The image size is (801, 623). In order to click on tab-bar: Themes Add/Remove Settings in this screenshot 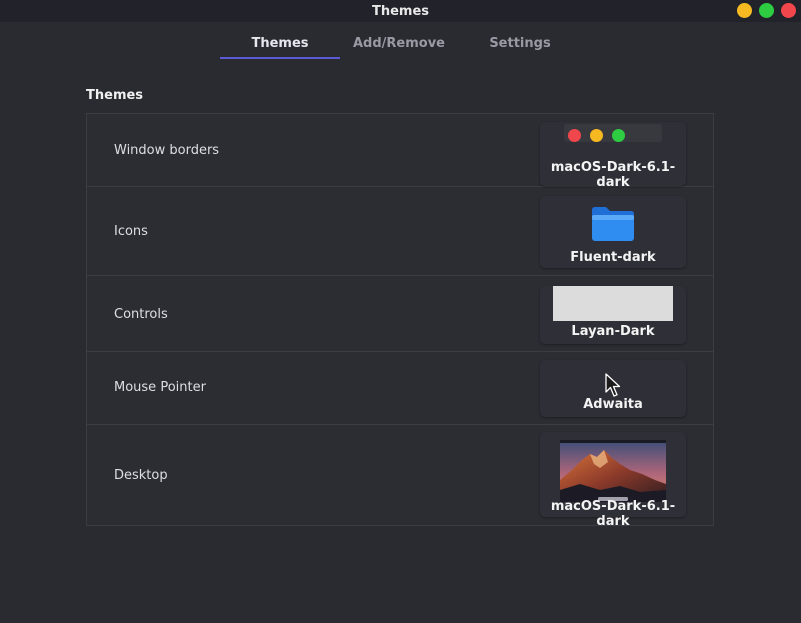, I will do `click(400, 41)`.